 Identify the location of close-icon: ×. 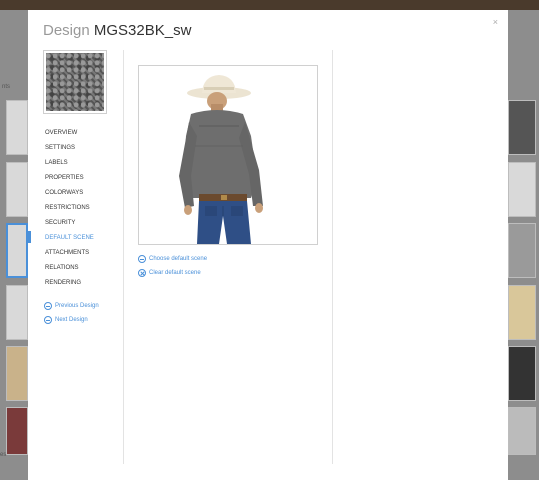
(495, 22).